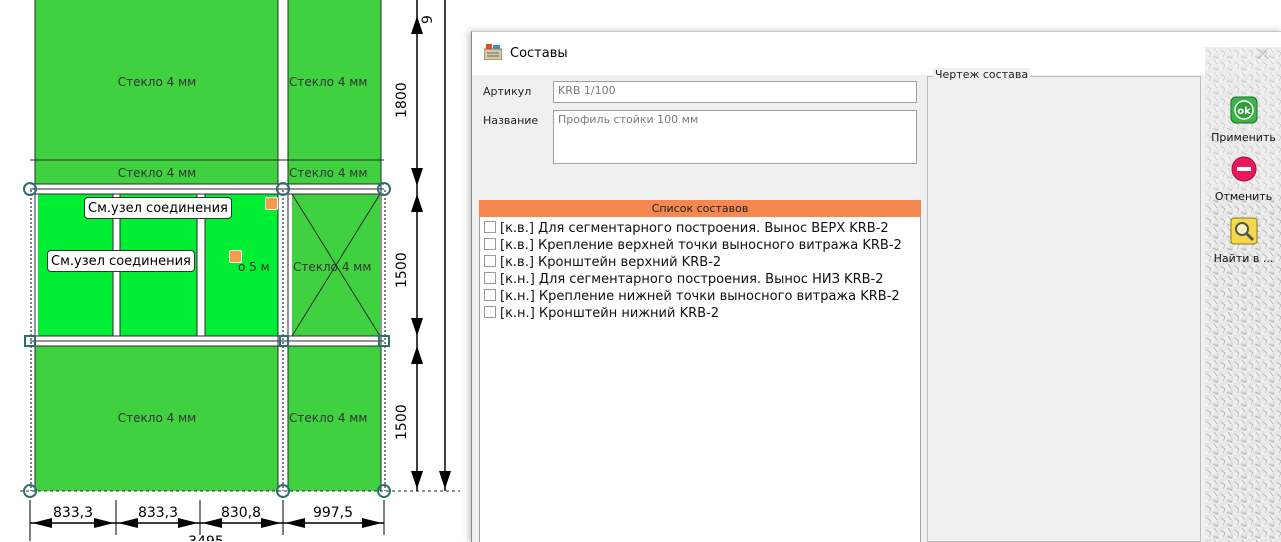 This screenshot has width=1281, height=542. Describe the element at coordinates (700, 208) in the screenshot. I see `compositions-list-header: Список составов` at that location.